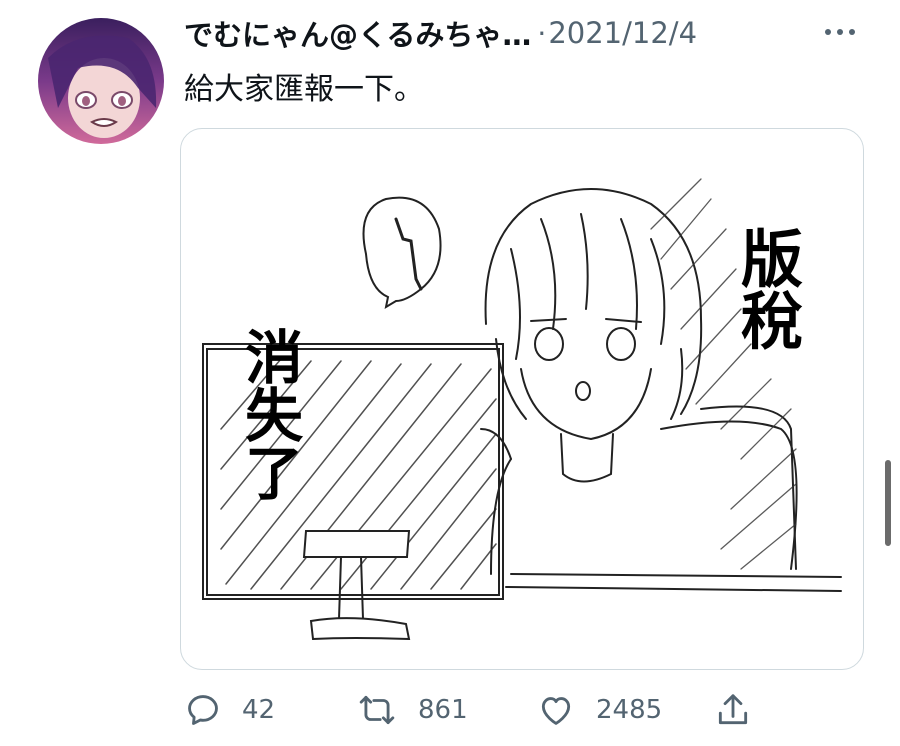 This screenshot has width=900, height=746. I want to click on caption-left-char: 失, so click(274, 416).